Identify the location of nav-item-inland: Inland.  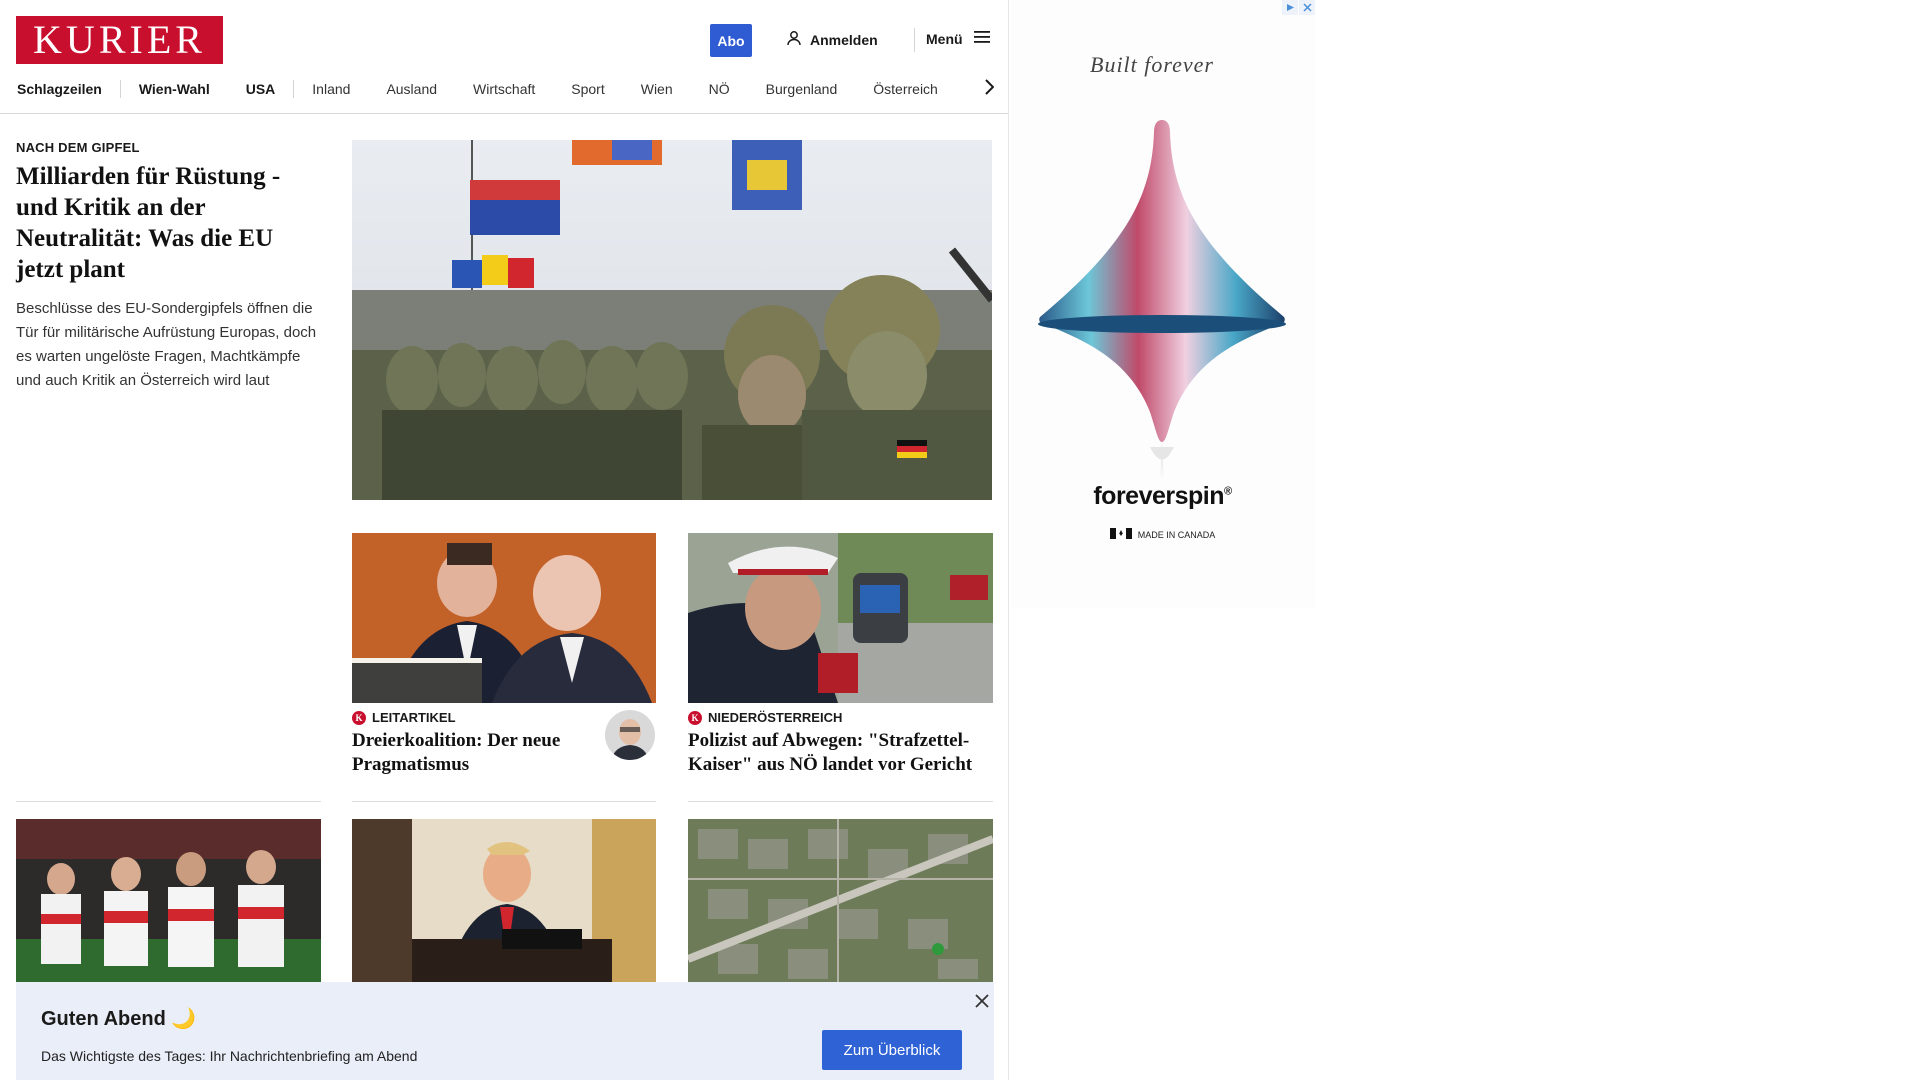
(331, 89).